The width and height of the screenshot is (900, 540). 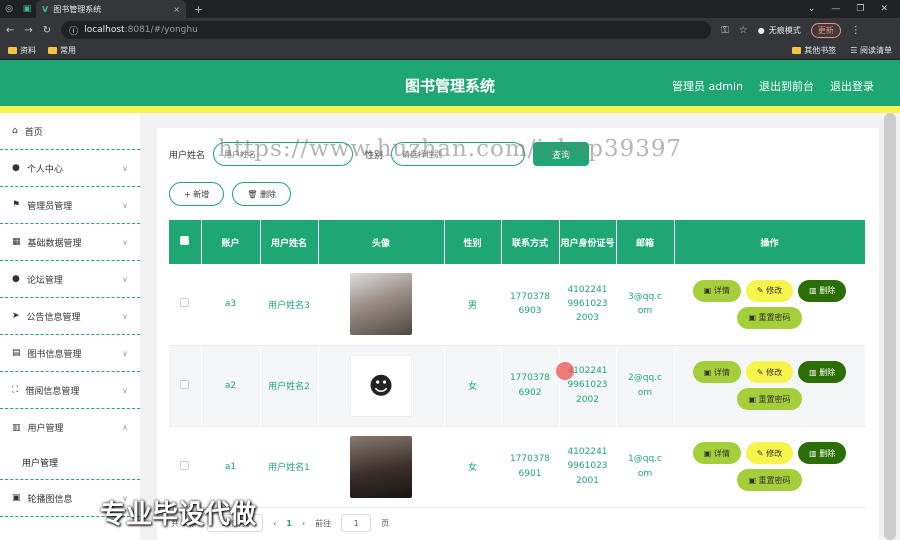 I want to click on select-all-checkbox, so click(x=185, y=240).